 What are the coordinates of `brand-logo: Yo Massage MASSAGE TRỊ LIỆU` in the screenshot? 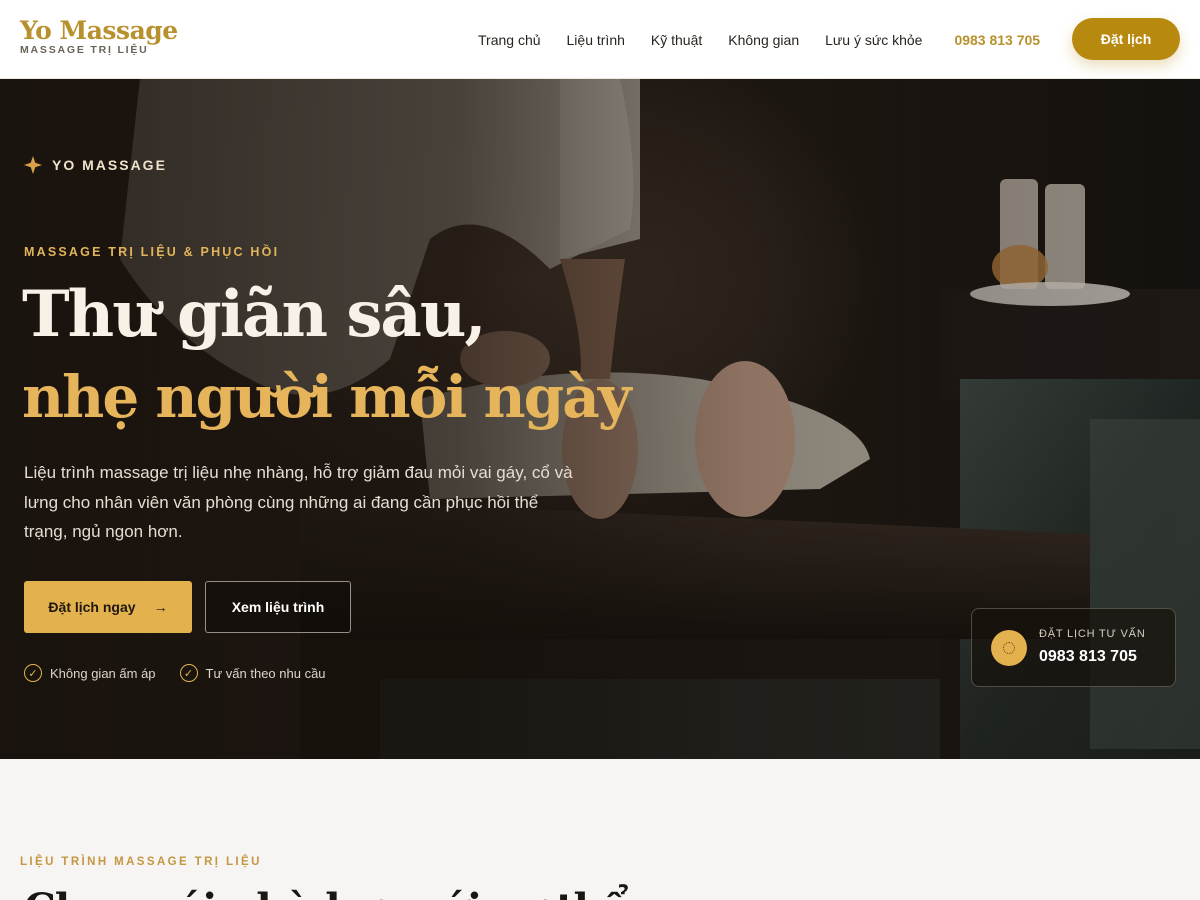 It's located at (99, 36).